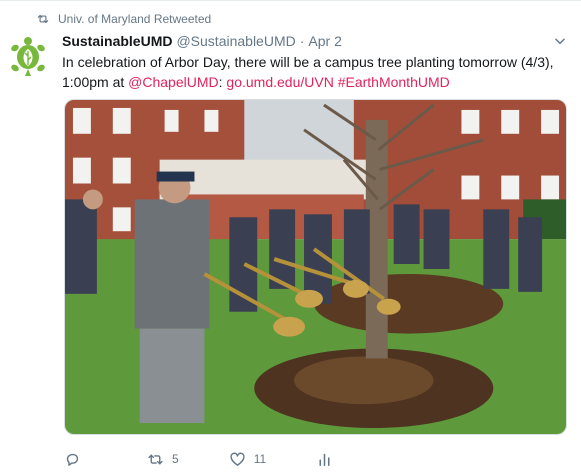  Describe the element at coordinates (117, 41) in the screenshot. I see `author-name: SustainableUMD` at that location.